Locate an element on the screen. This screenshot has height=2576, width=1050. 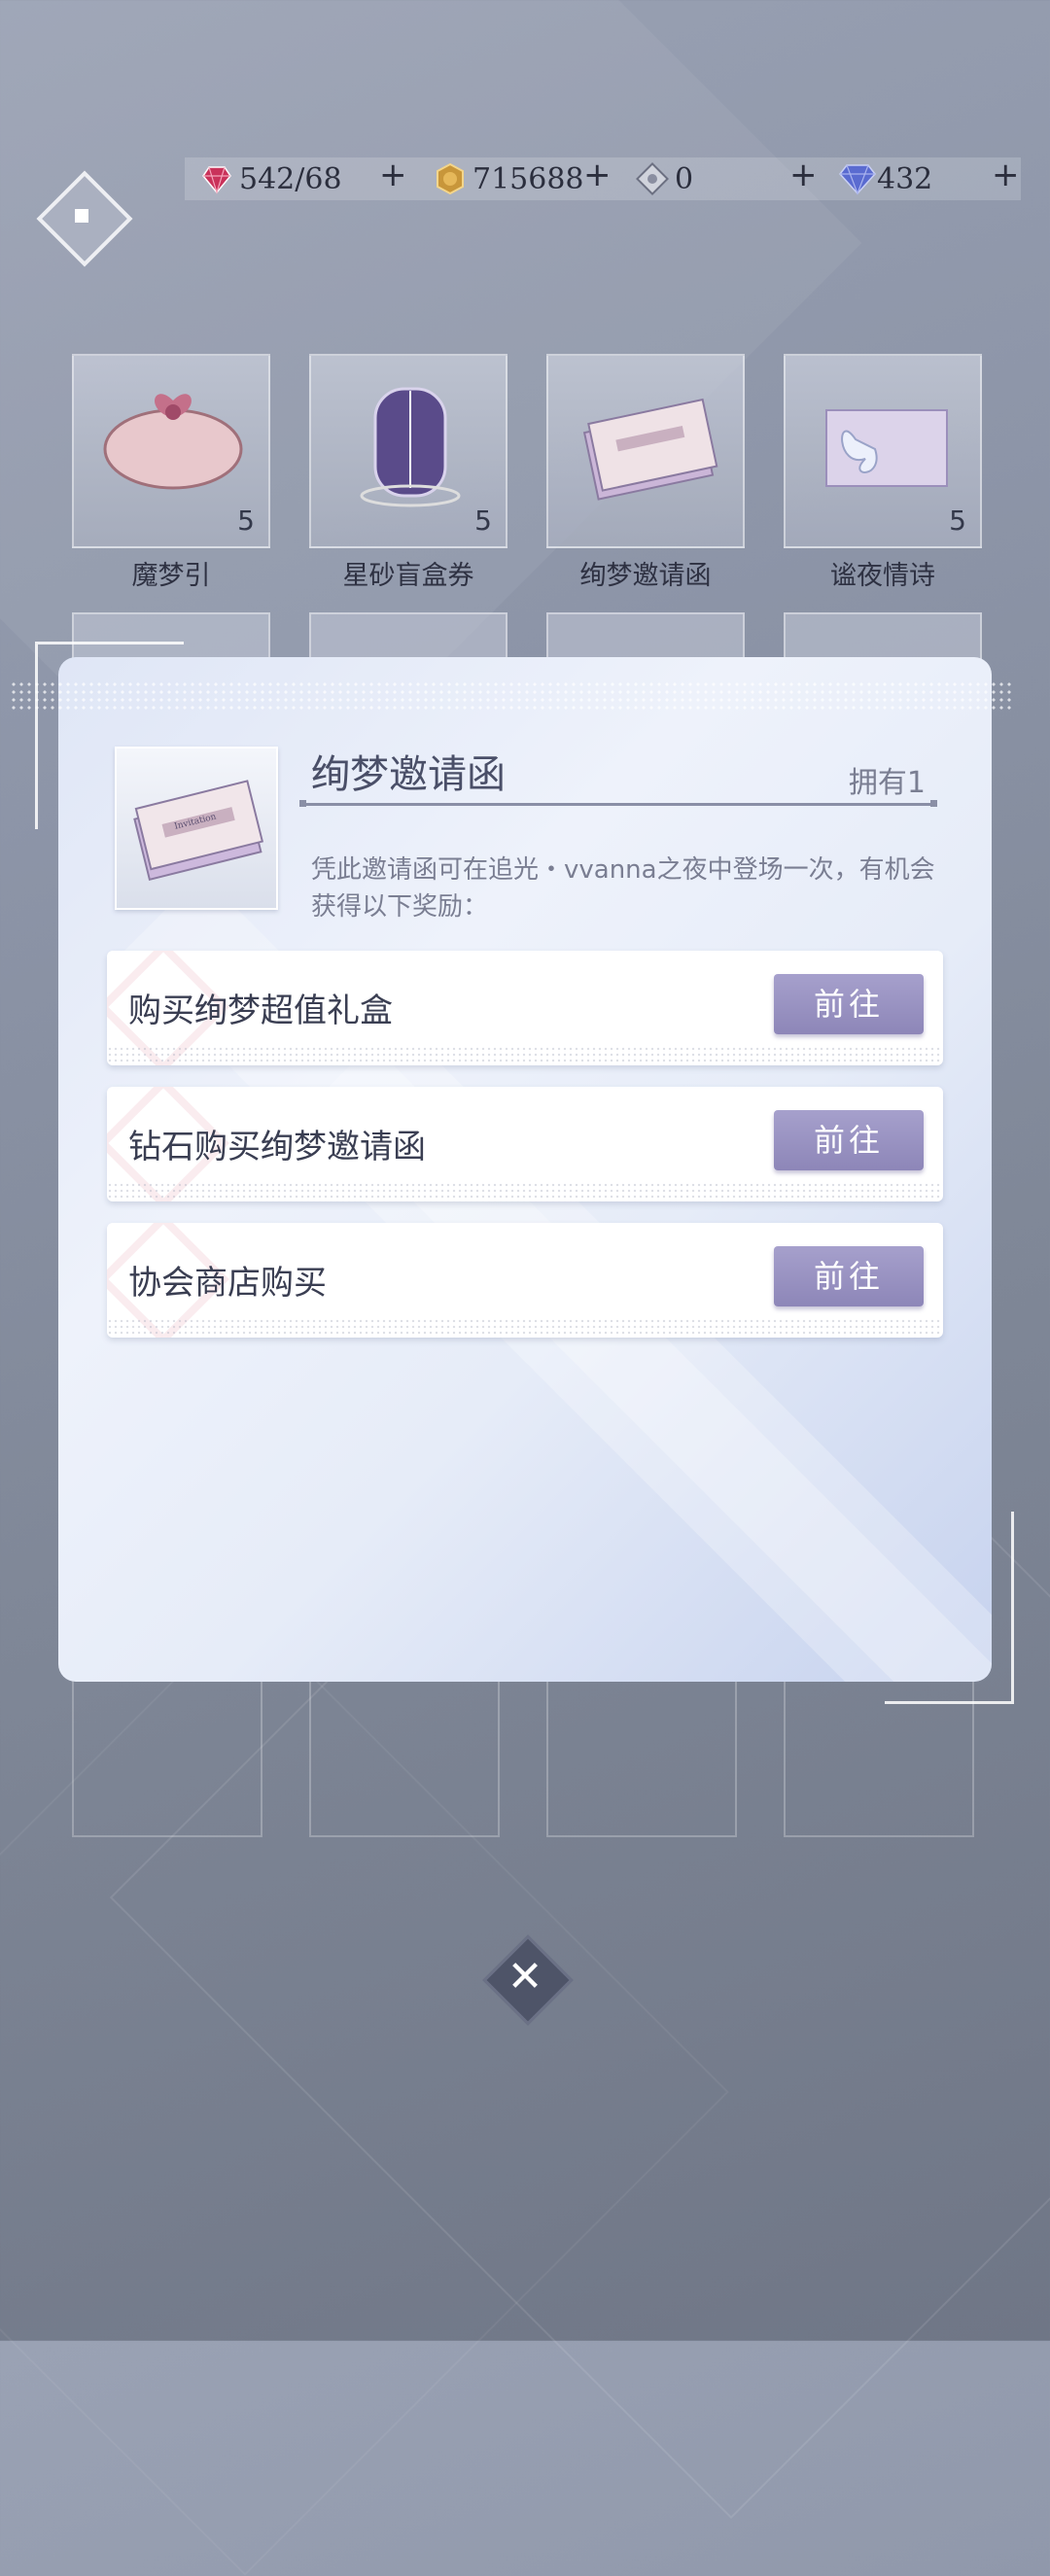
item-card is located at coordinates (645, 451).